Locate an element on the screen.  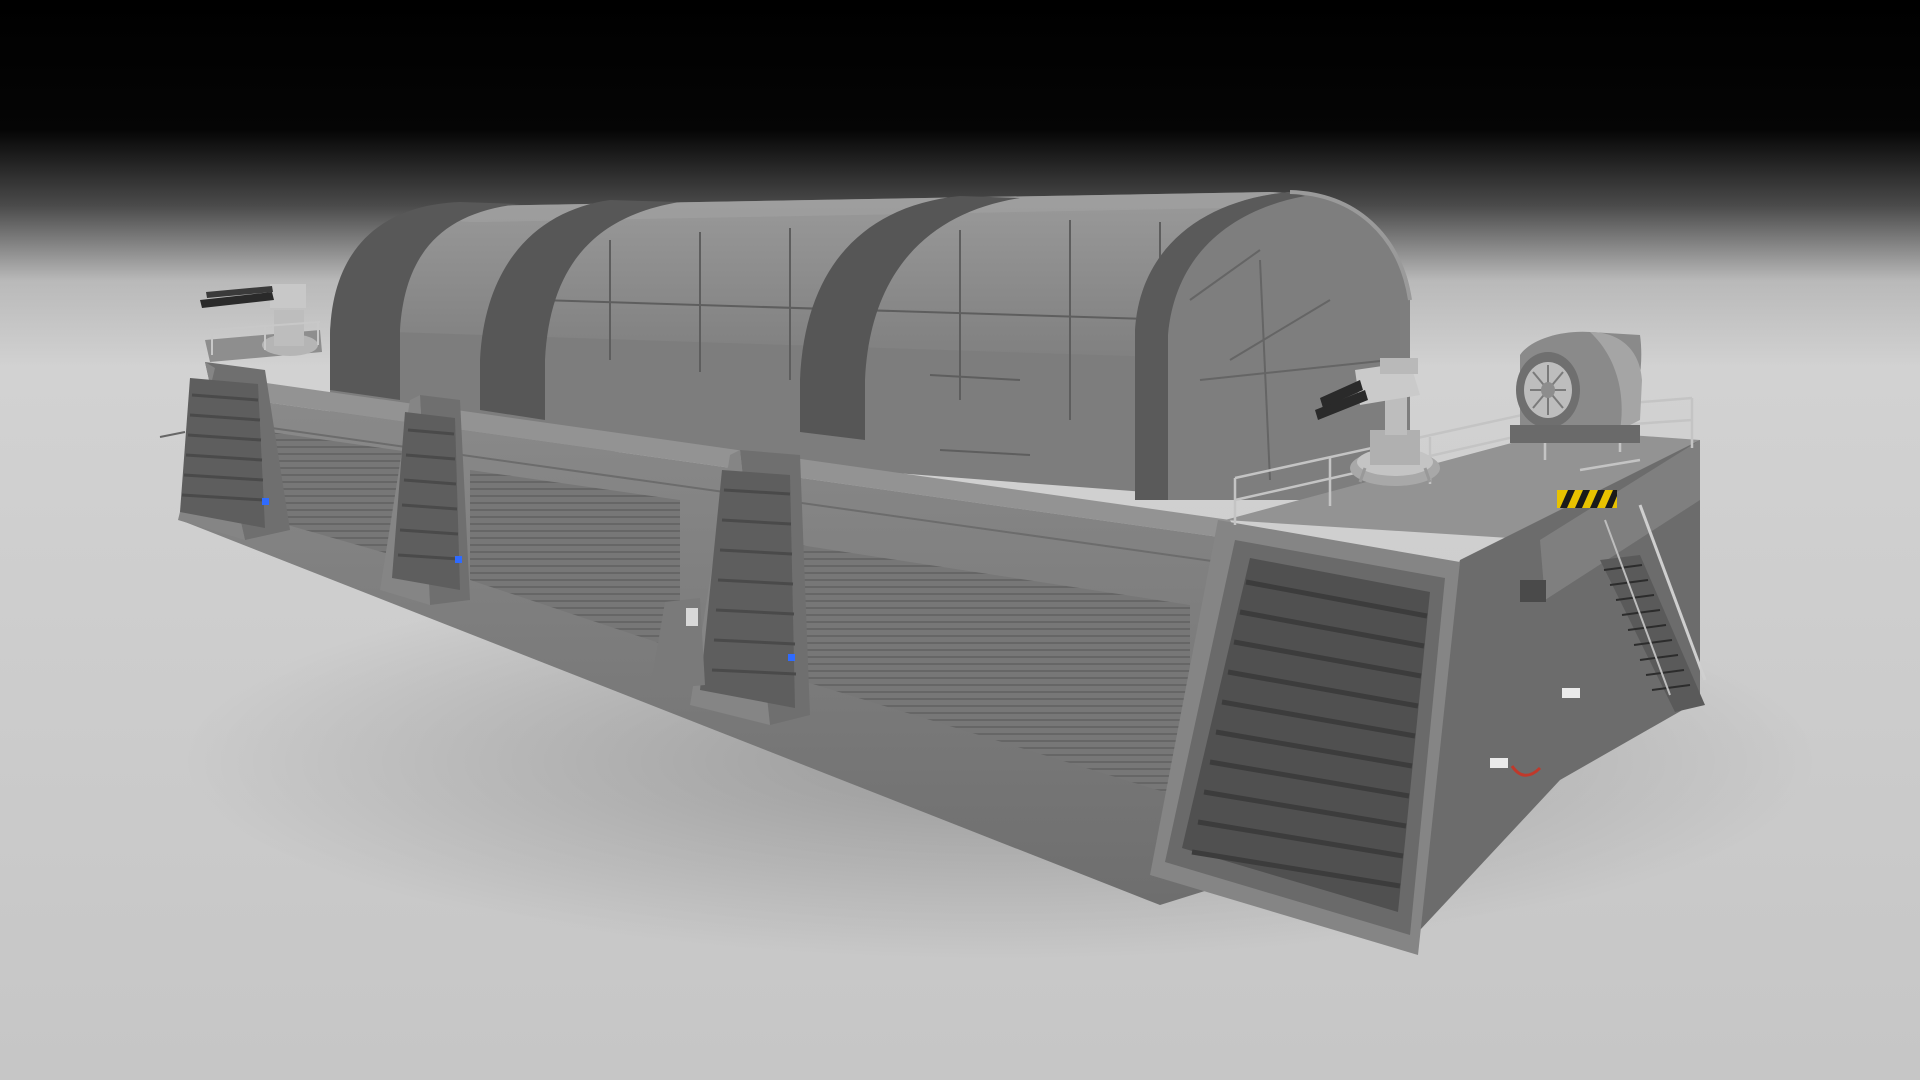
generator-unit is located at coordinates (1576, 387).